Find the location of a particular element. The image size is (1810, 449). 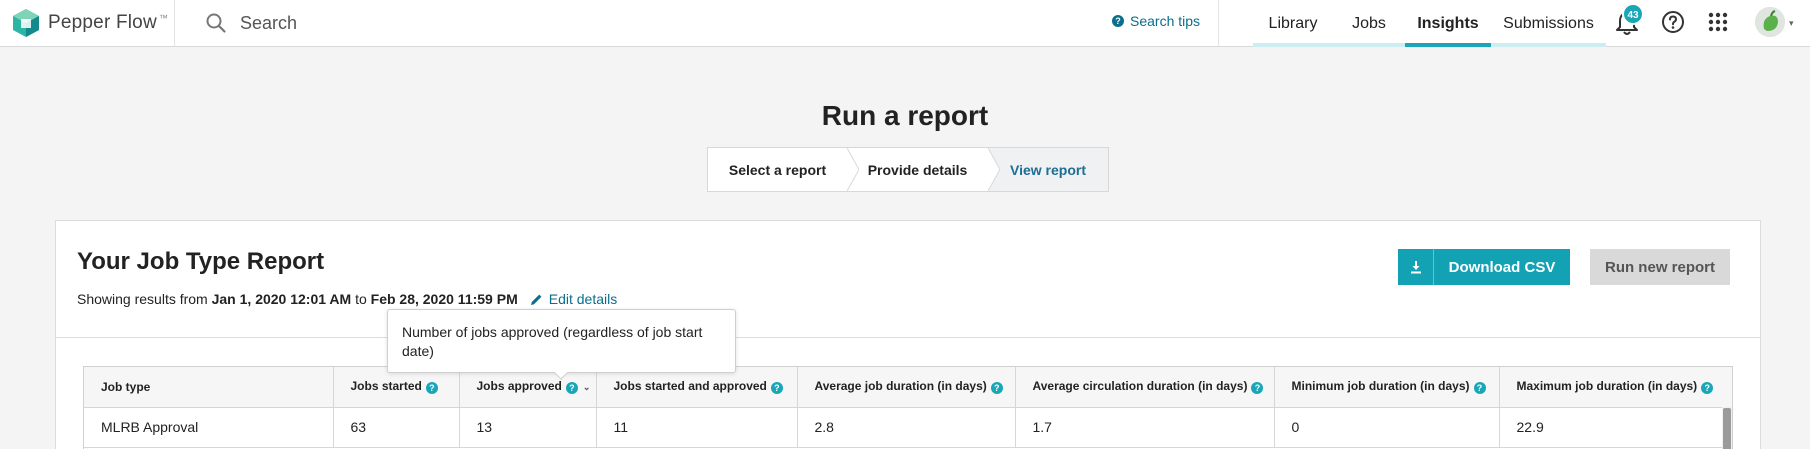

search-tips-link: ? Search tips is located at coordinates (1156, 21).